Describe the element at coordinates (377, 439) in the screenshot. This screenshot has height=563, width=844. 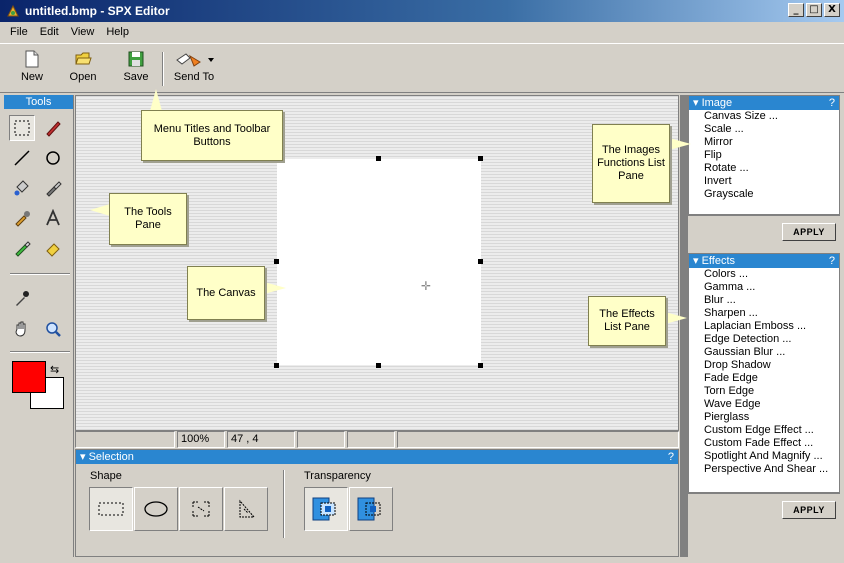
I see `status-bar: 100% 47 , 4` at that location.